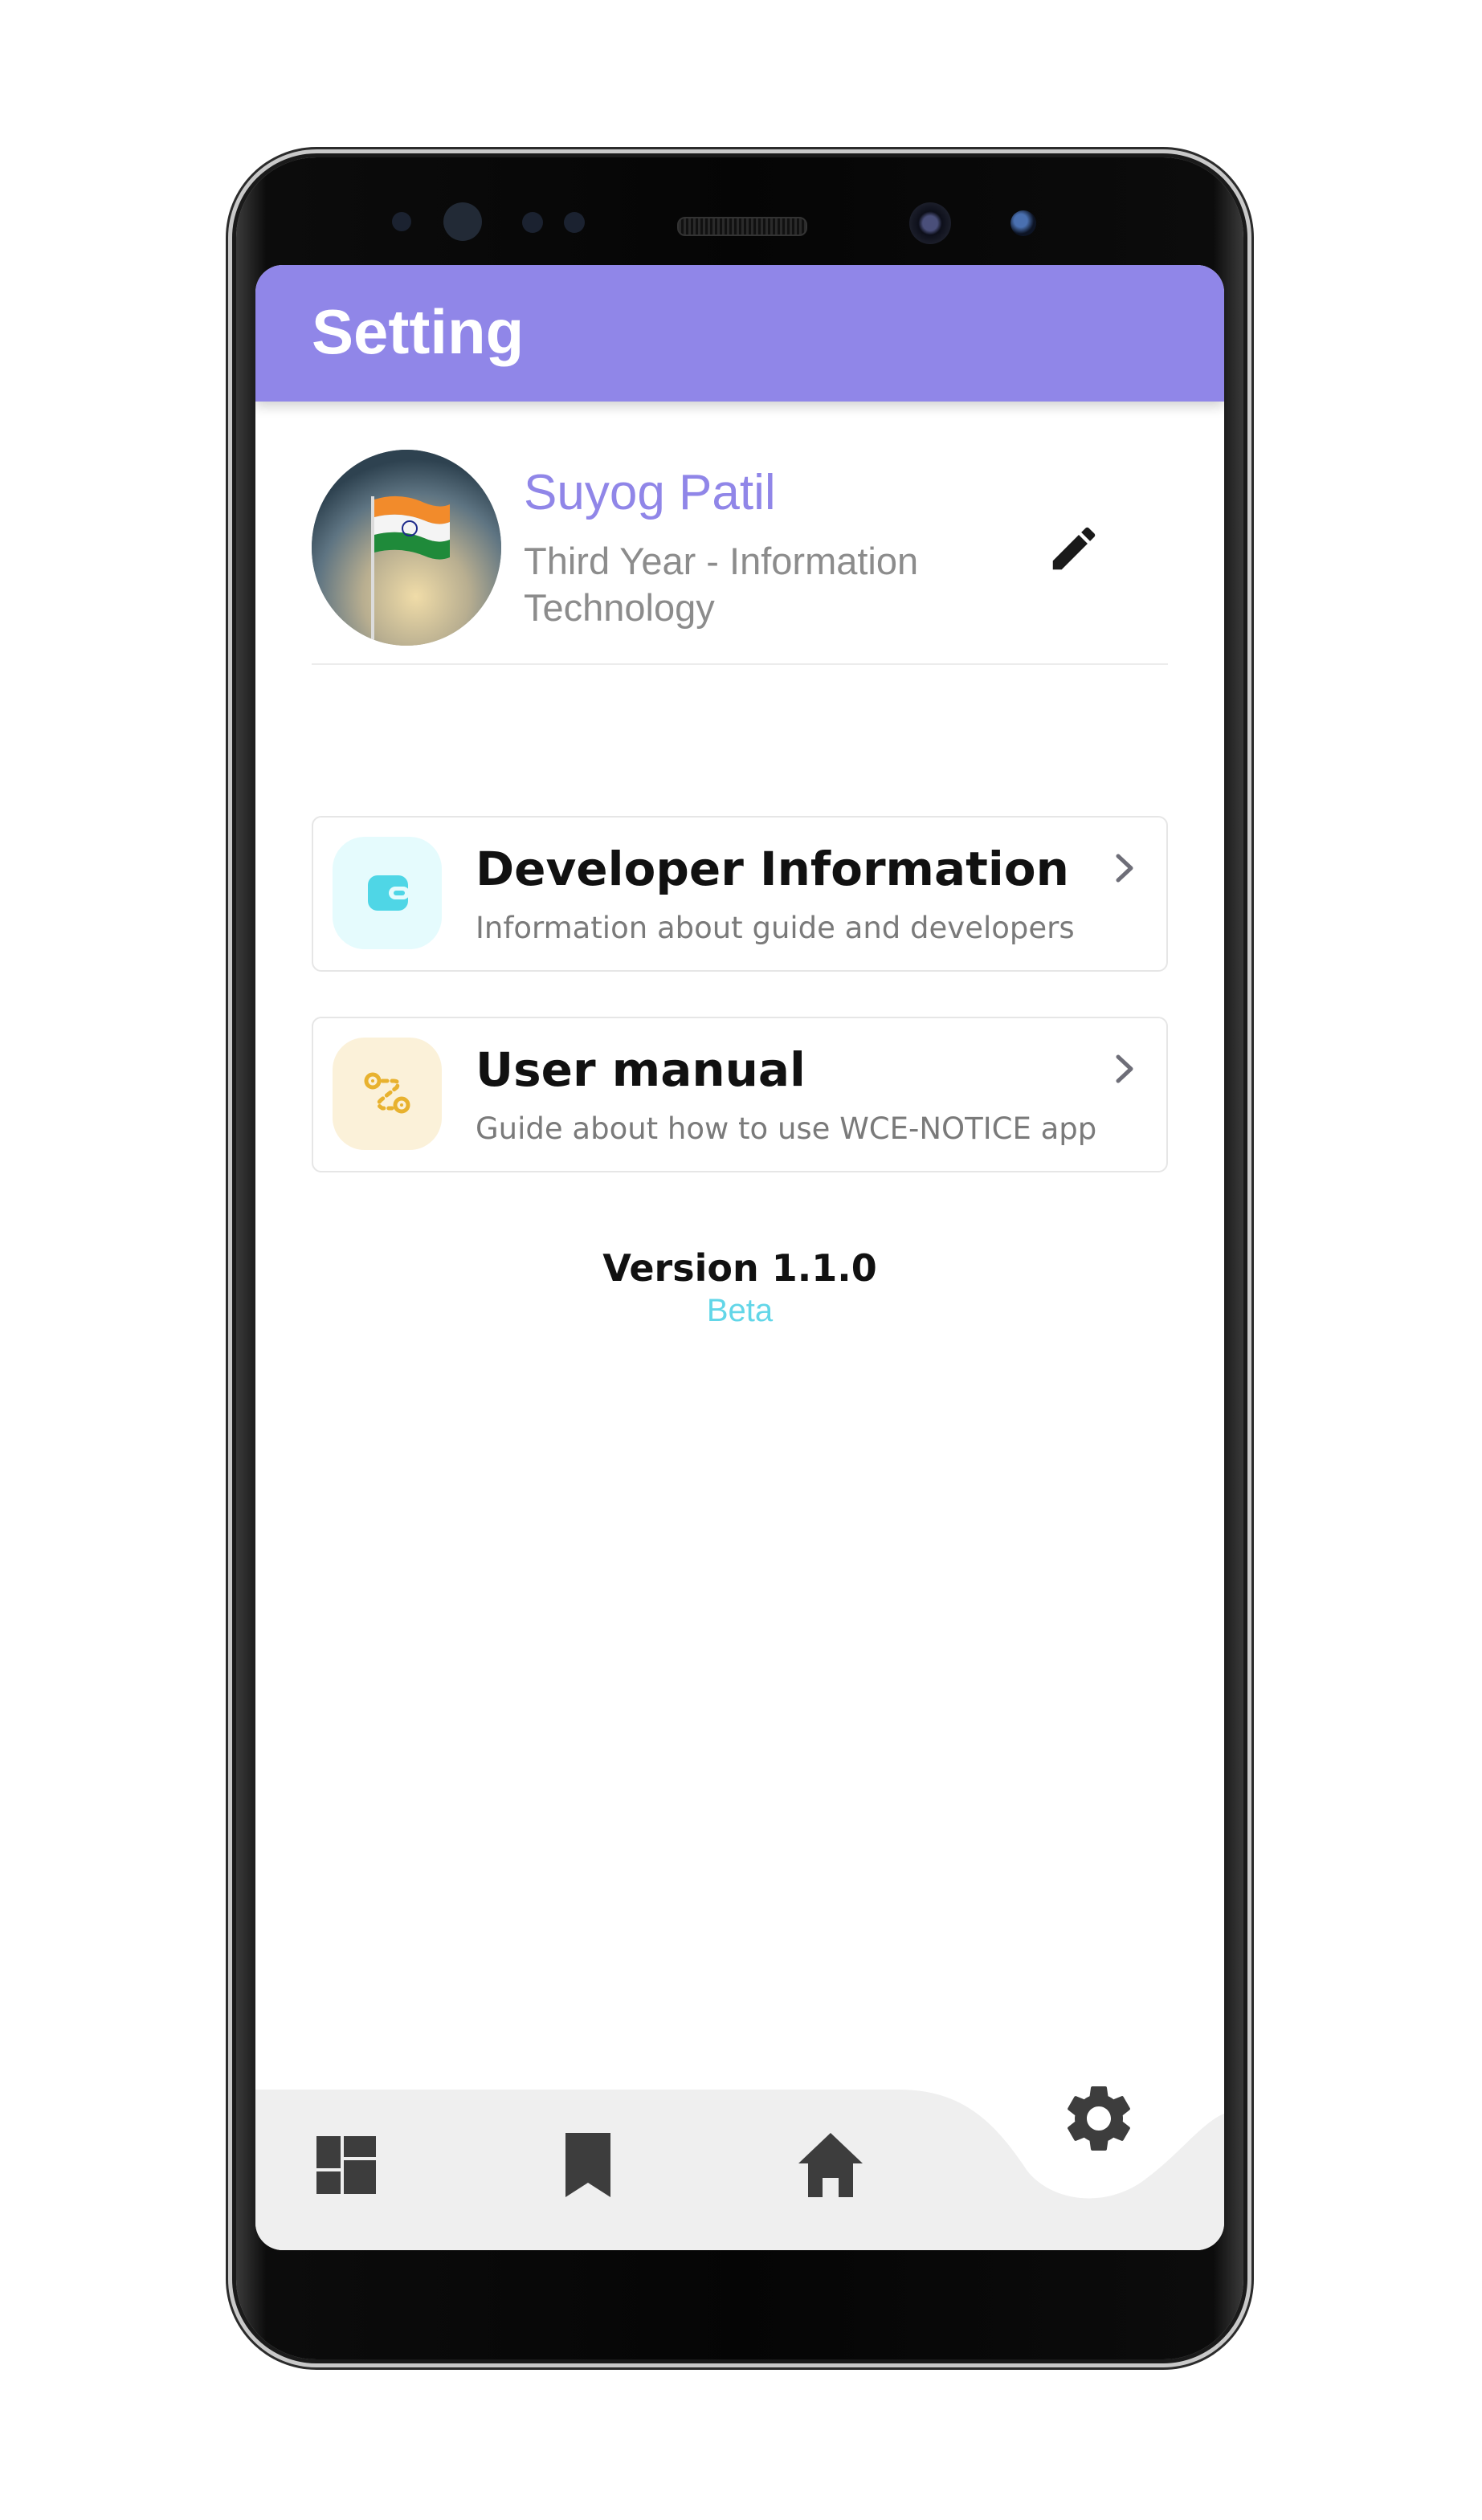  I want to click on iris-scanner, so click(1023, 223).